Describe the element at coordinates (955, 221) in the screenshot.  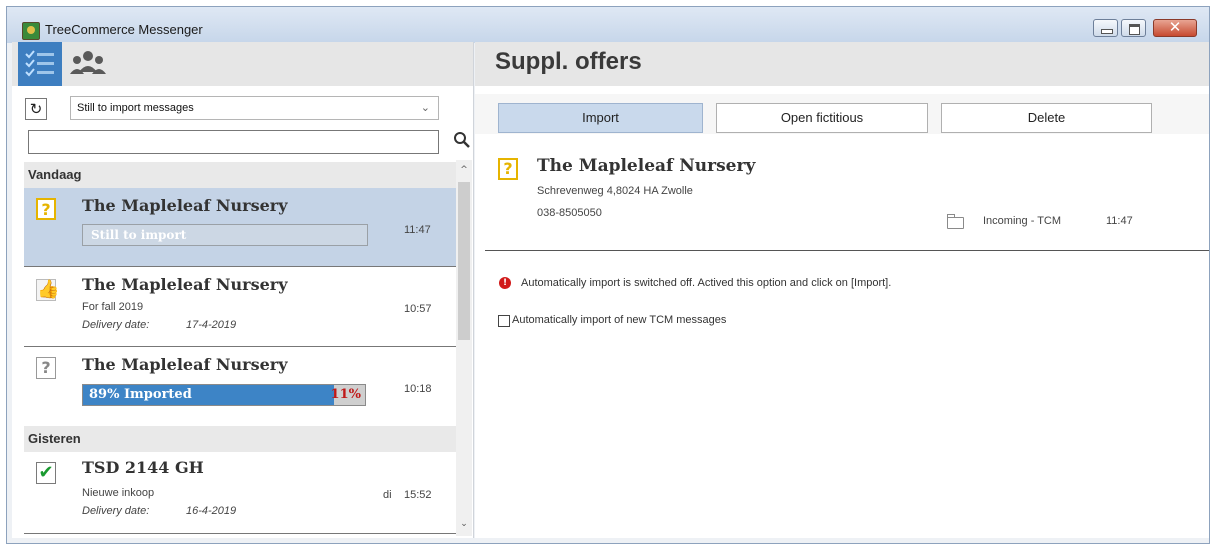
I see `folder-icon` at that location.